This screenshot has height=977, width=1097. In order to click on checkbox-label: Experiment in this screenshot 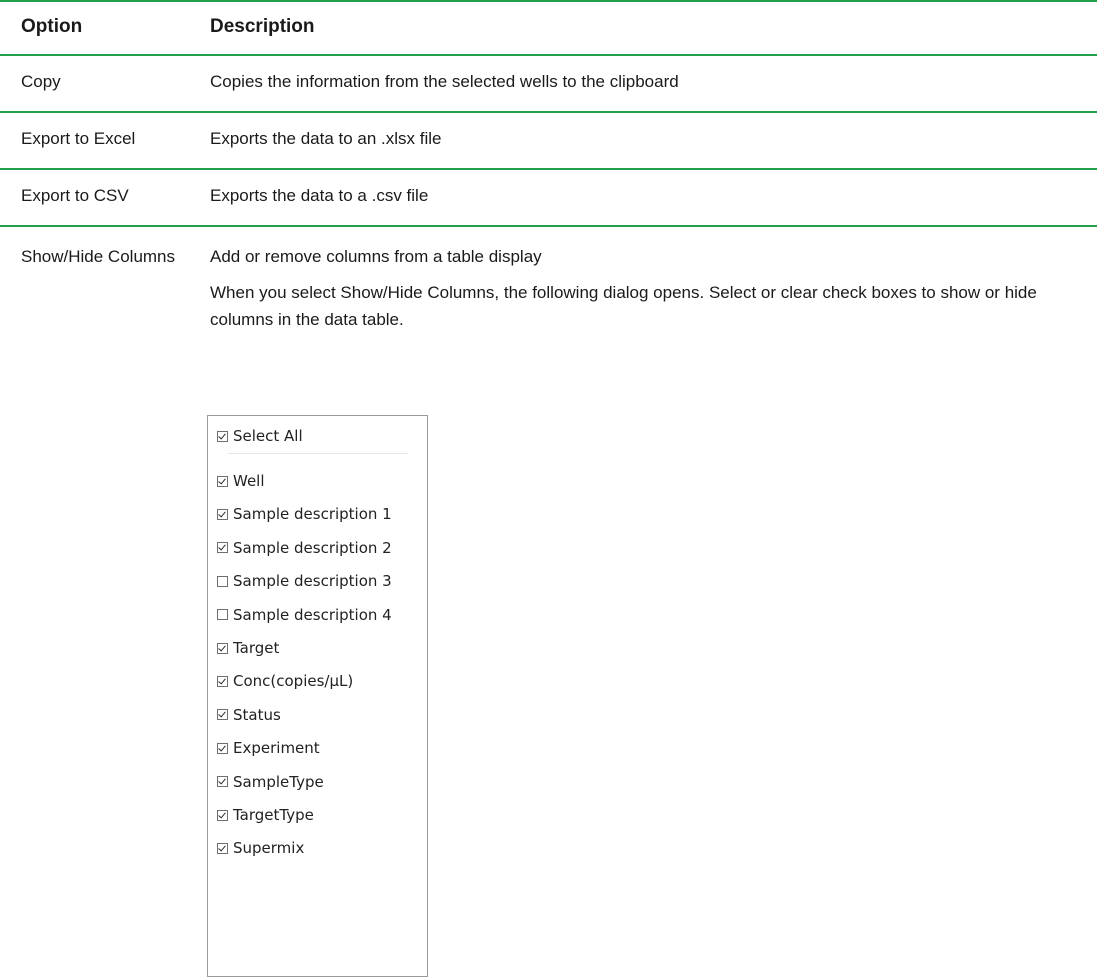, I will do `click(276, 748)`.